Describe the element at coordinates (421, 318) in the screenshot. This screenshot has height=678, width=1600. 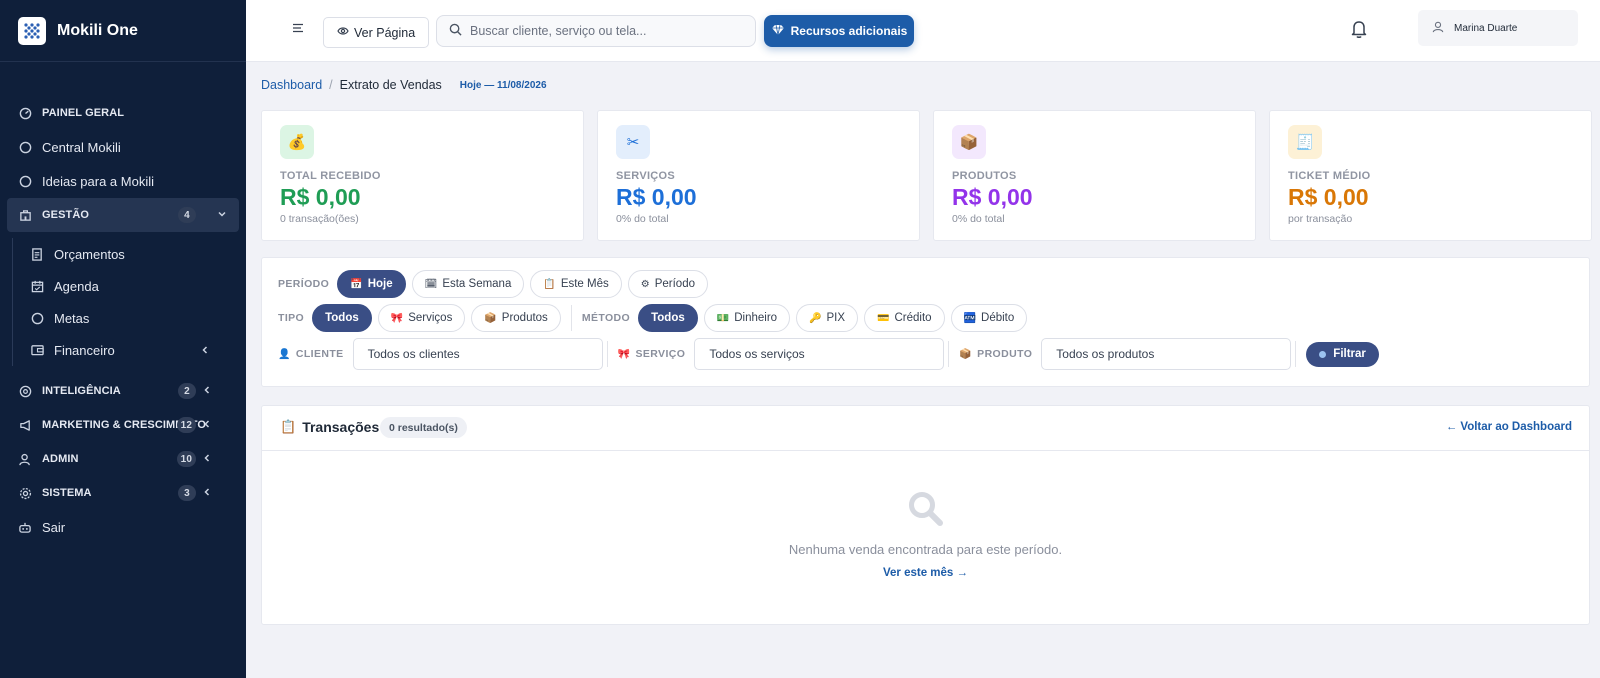
I see `type-services-button: 🎀 Serviços` at that location.